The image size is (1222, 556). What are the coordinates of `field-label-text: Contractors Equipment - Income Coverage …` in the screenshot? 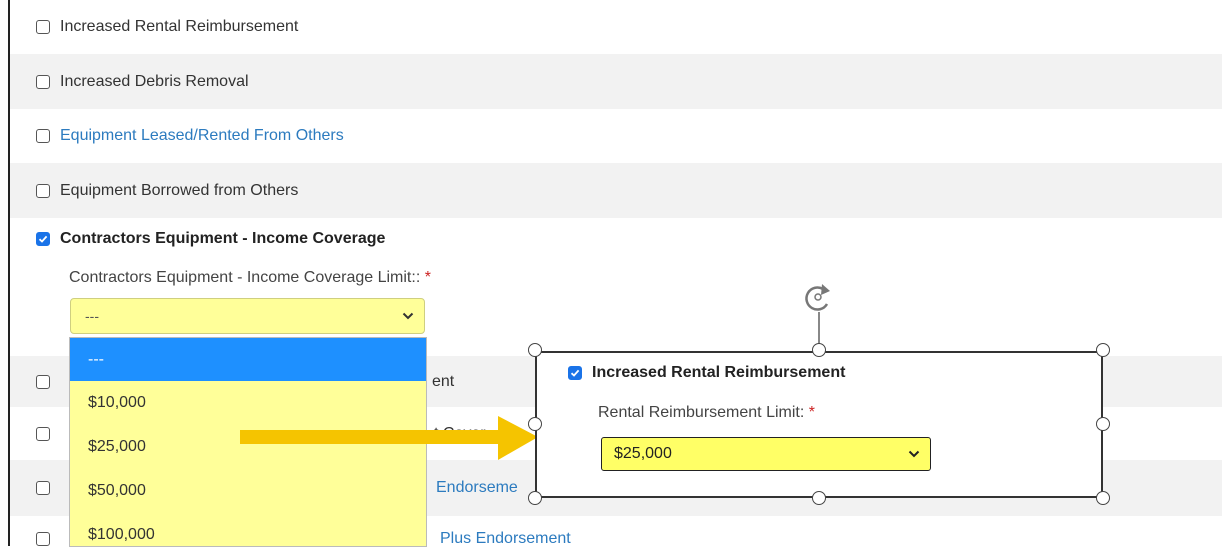 It's located at (245, 277).